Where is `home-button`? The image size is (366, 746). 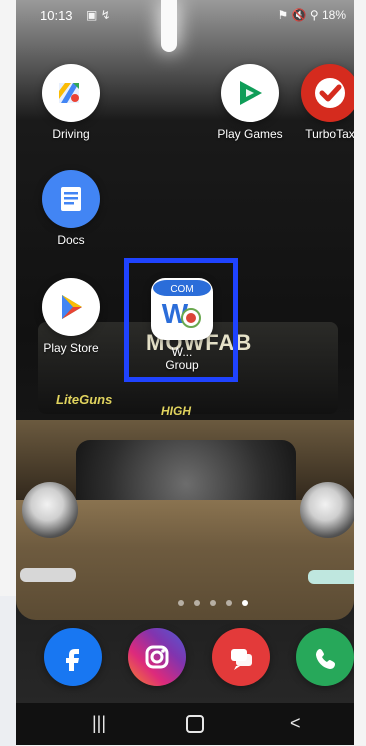
home-button is located at coordinates (195, 724).